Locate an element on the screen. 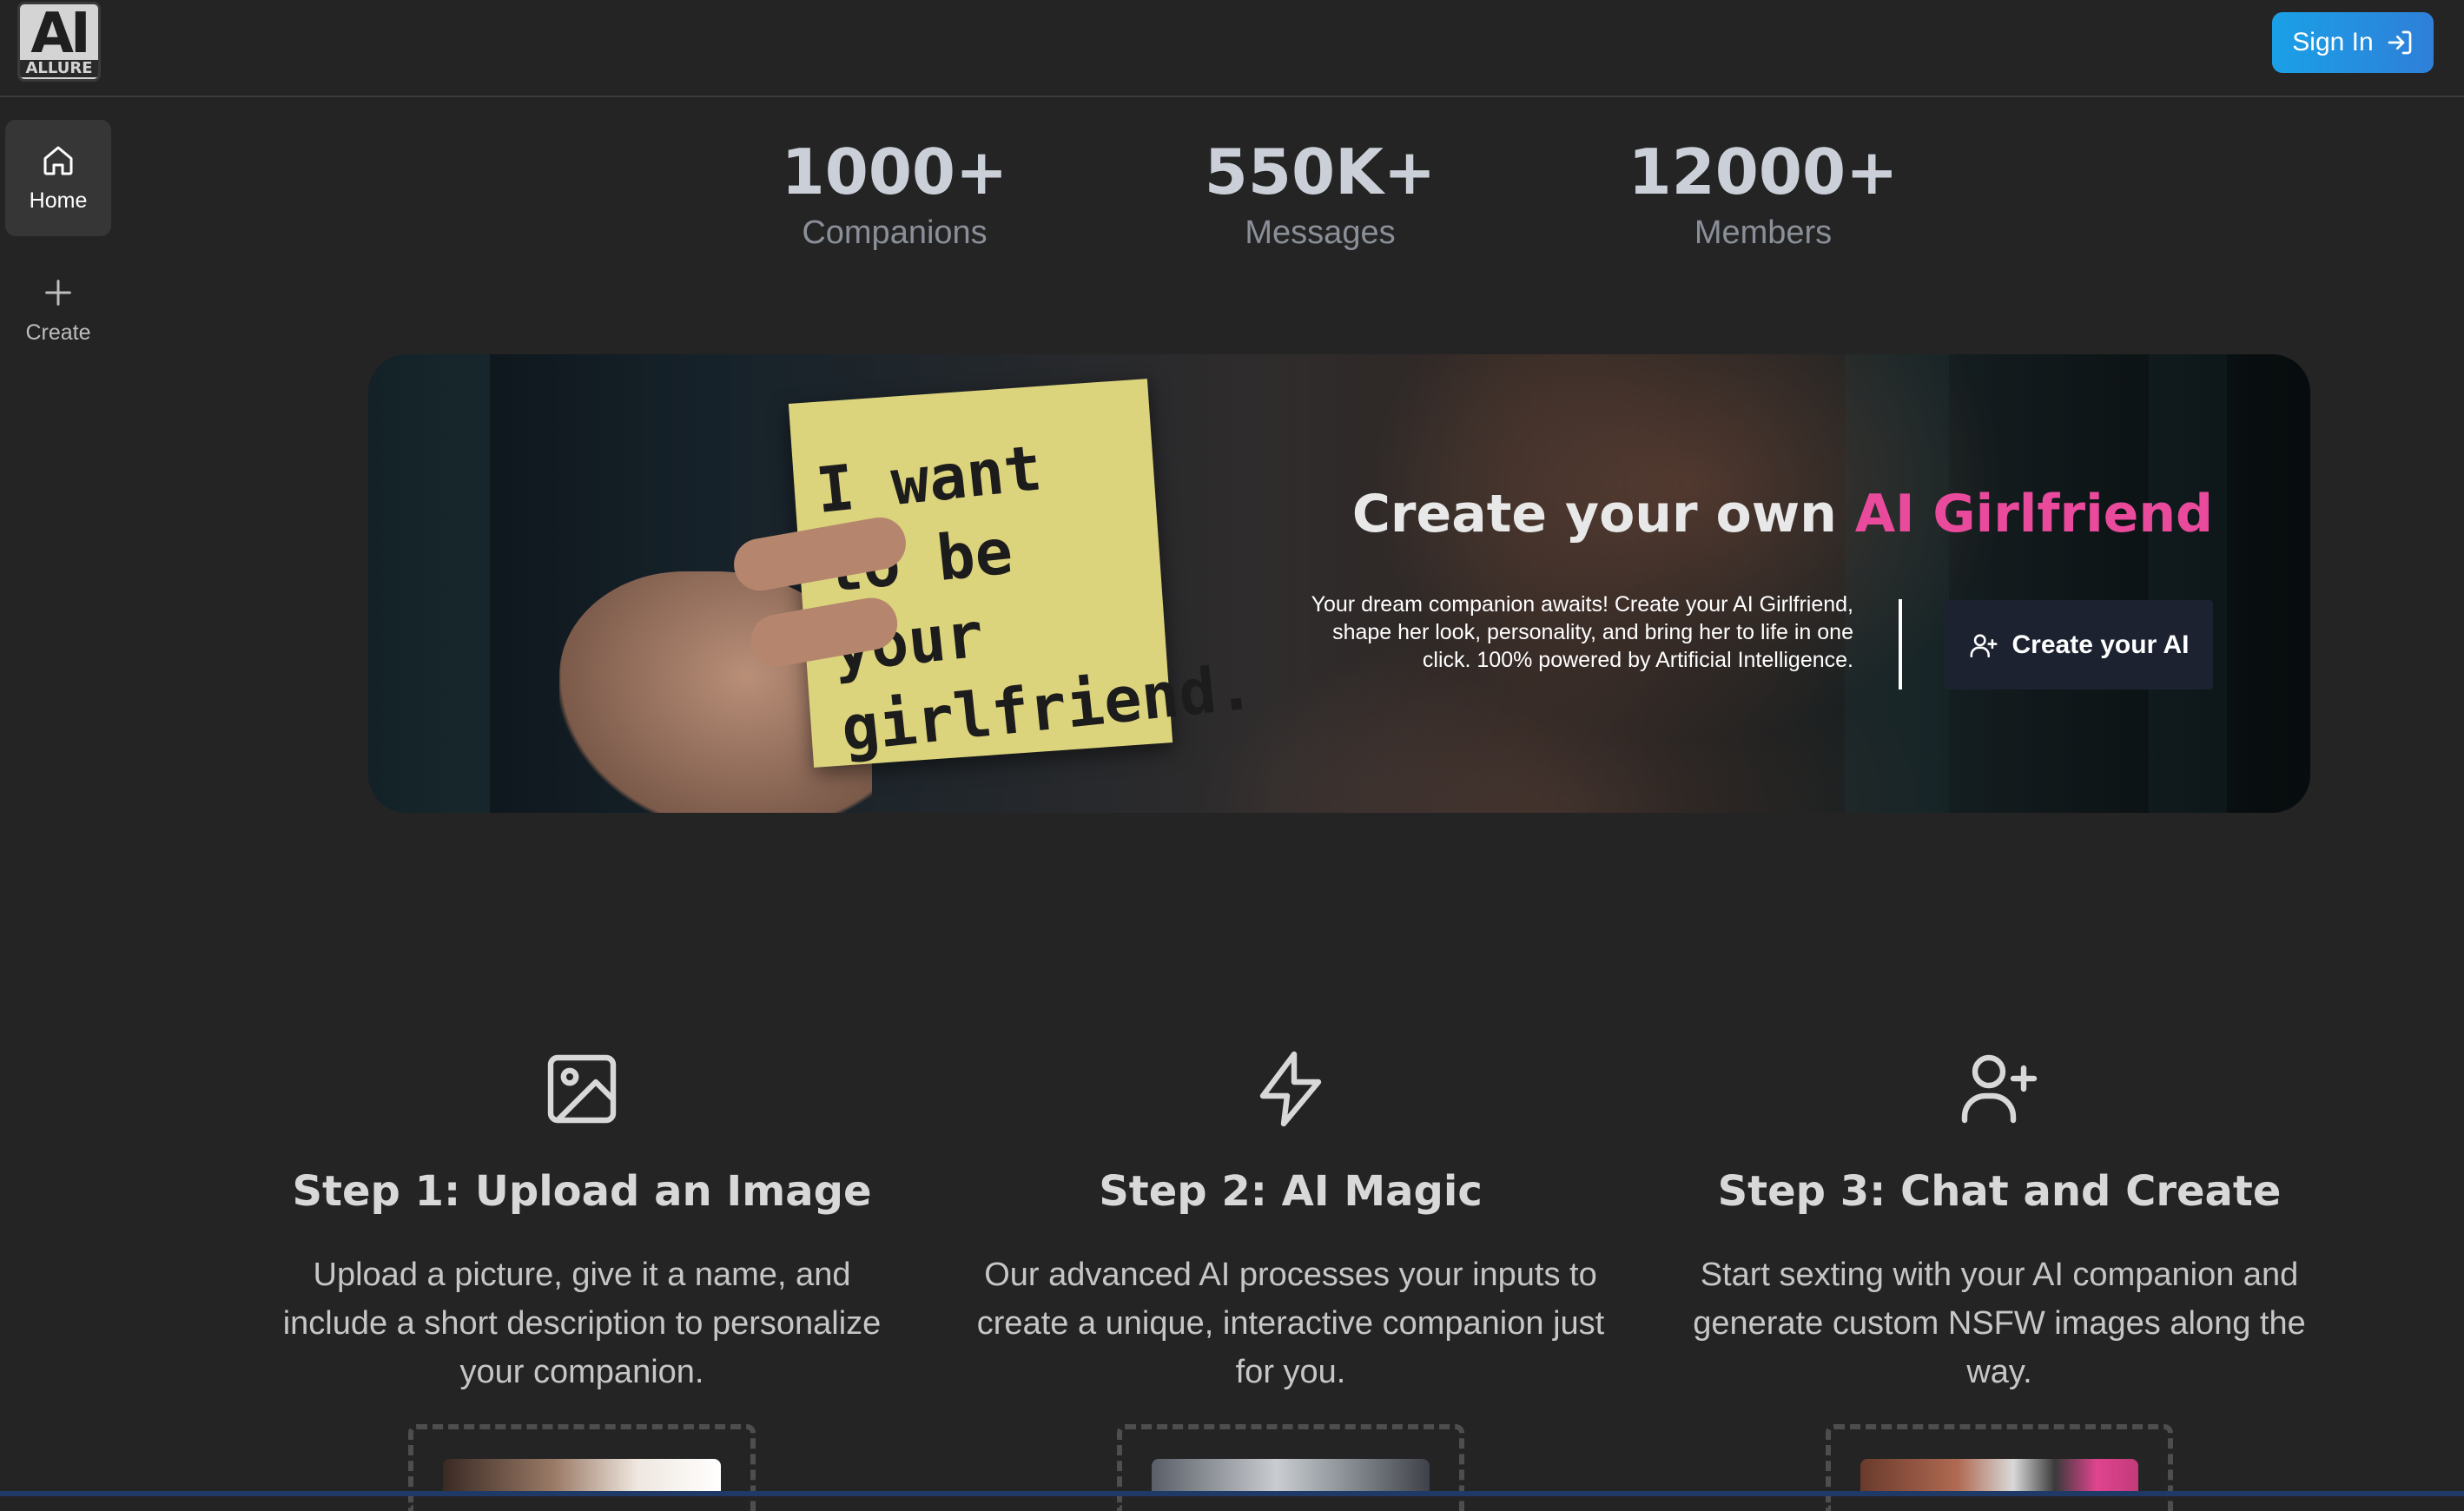 Image resolution: width=2464 pixels, height=1511 pixels. stat-members: 12000+ Members is located at coordinates (1763, 191).